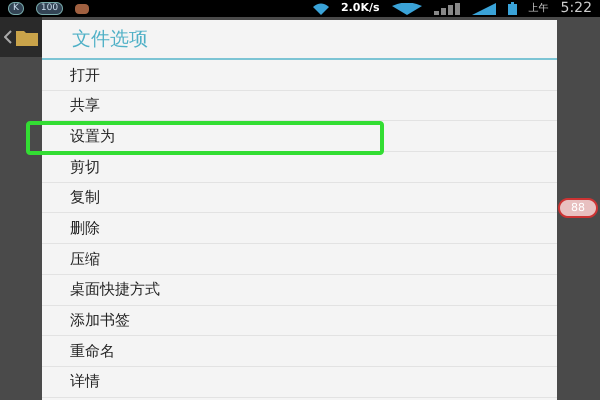  What do you see at coordinates (27, 37) in the screenshot?
I see `folder-icon` at bounding box center [27, 37].